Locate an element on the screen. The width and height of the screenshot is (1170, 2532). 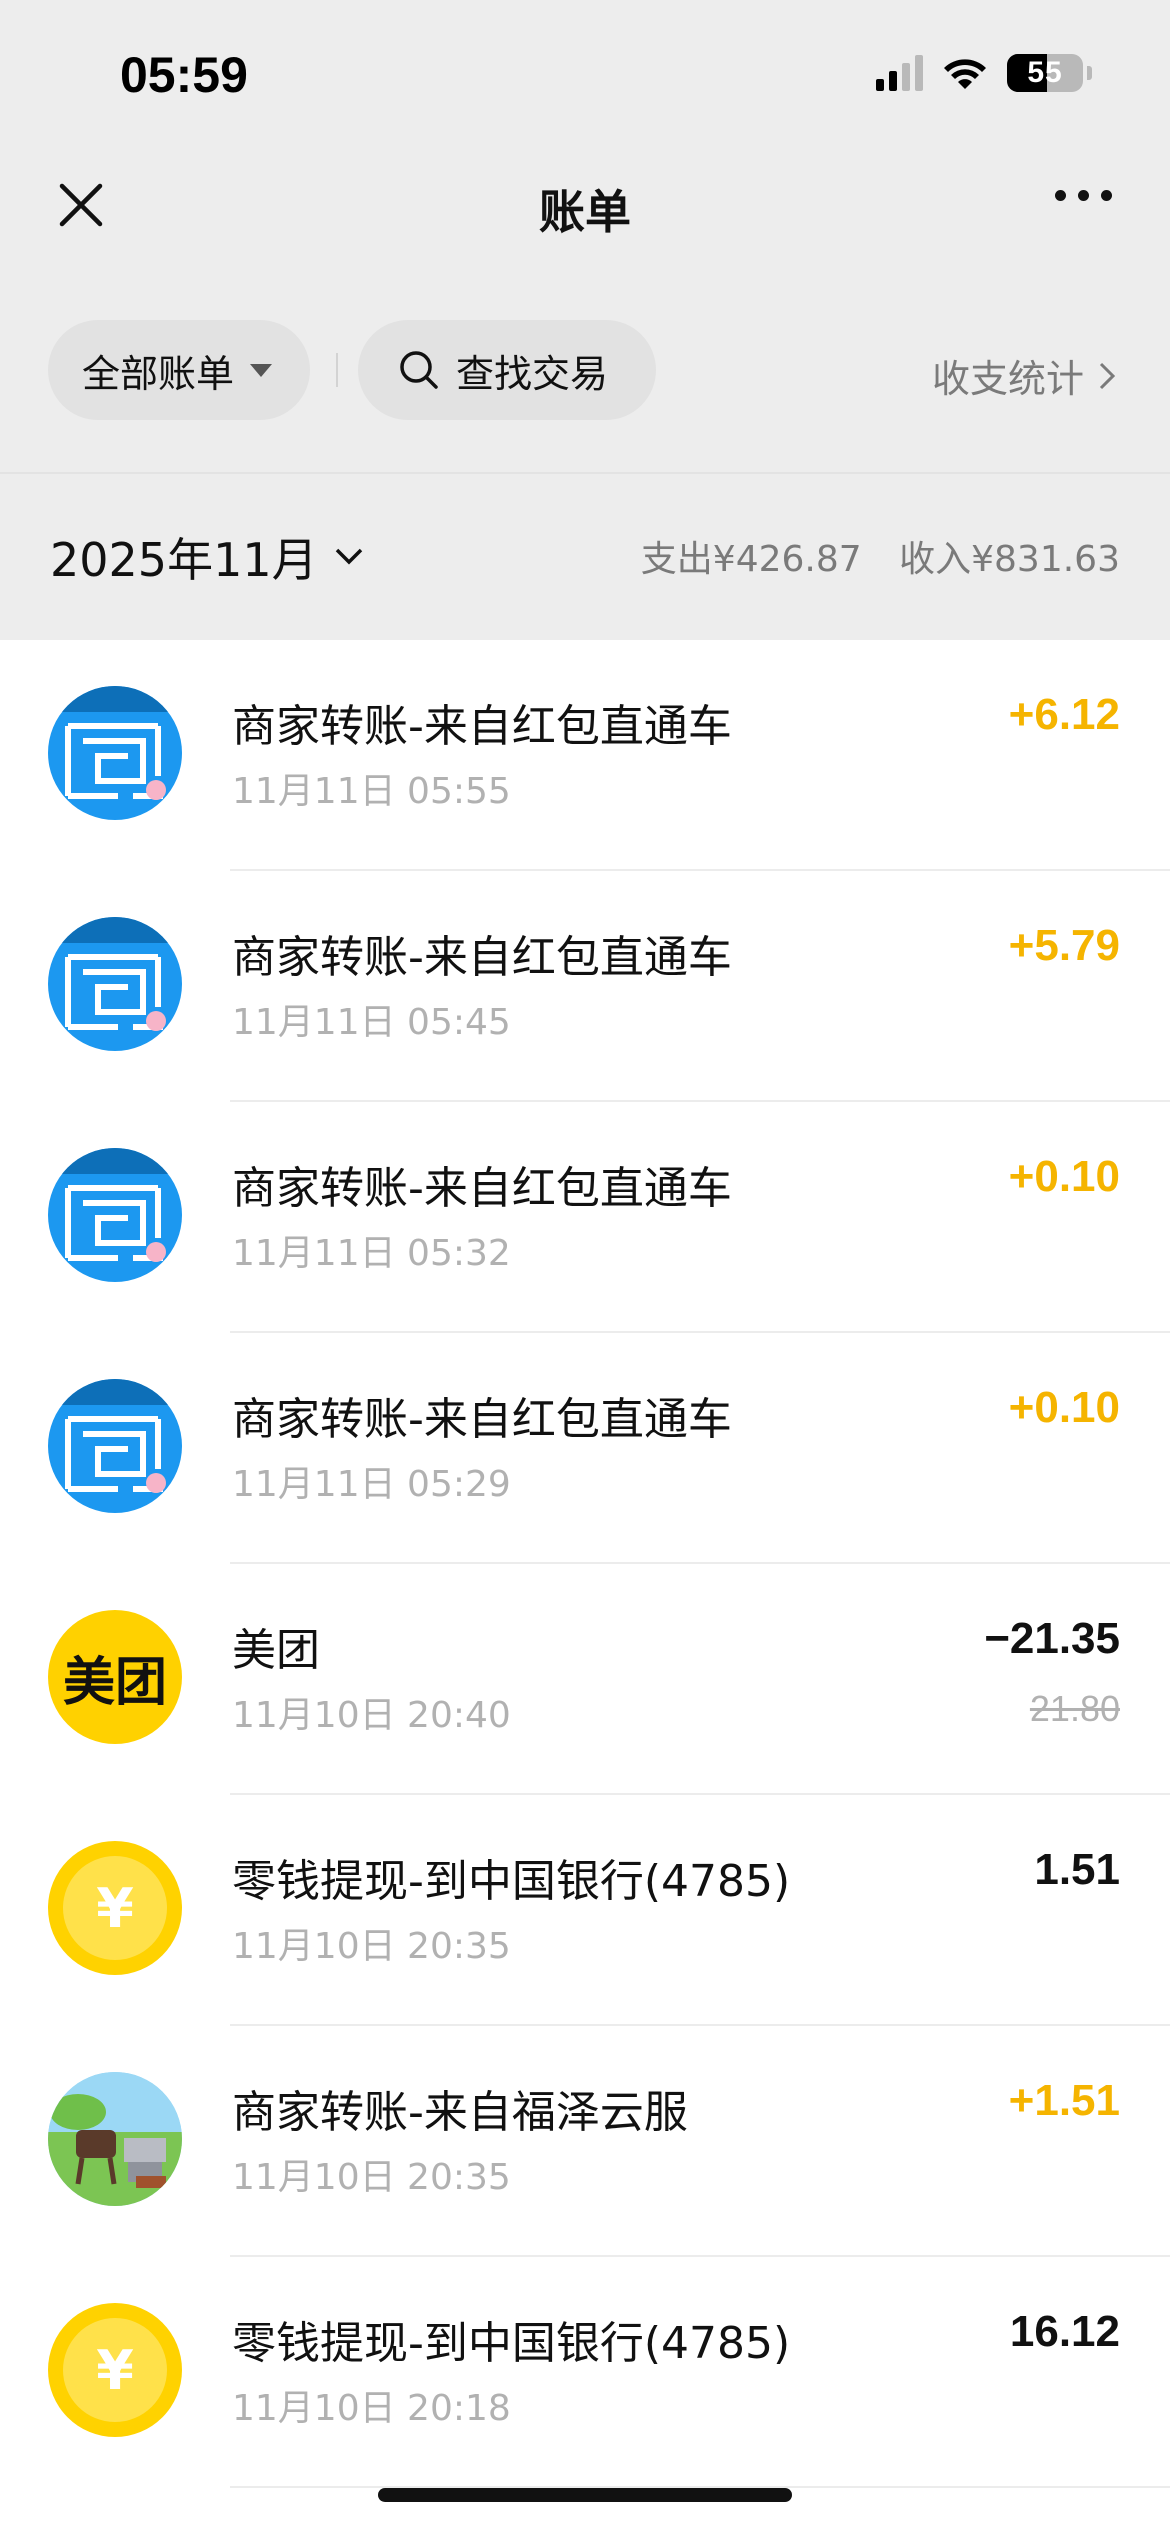
transaction-time: 11月11日 05:55 is located at coordinates (371, 791).